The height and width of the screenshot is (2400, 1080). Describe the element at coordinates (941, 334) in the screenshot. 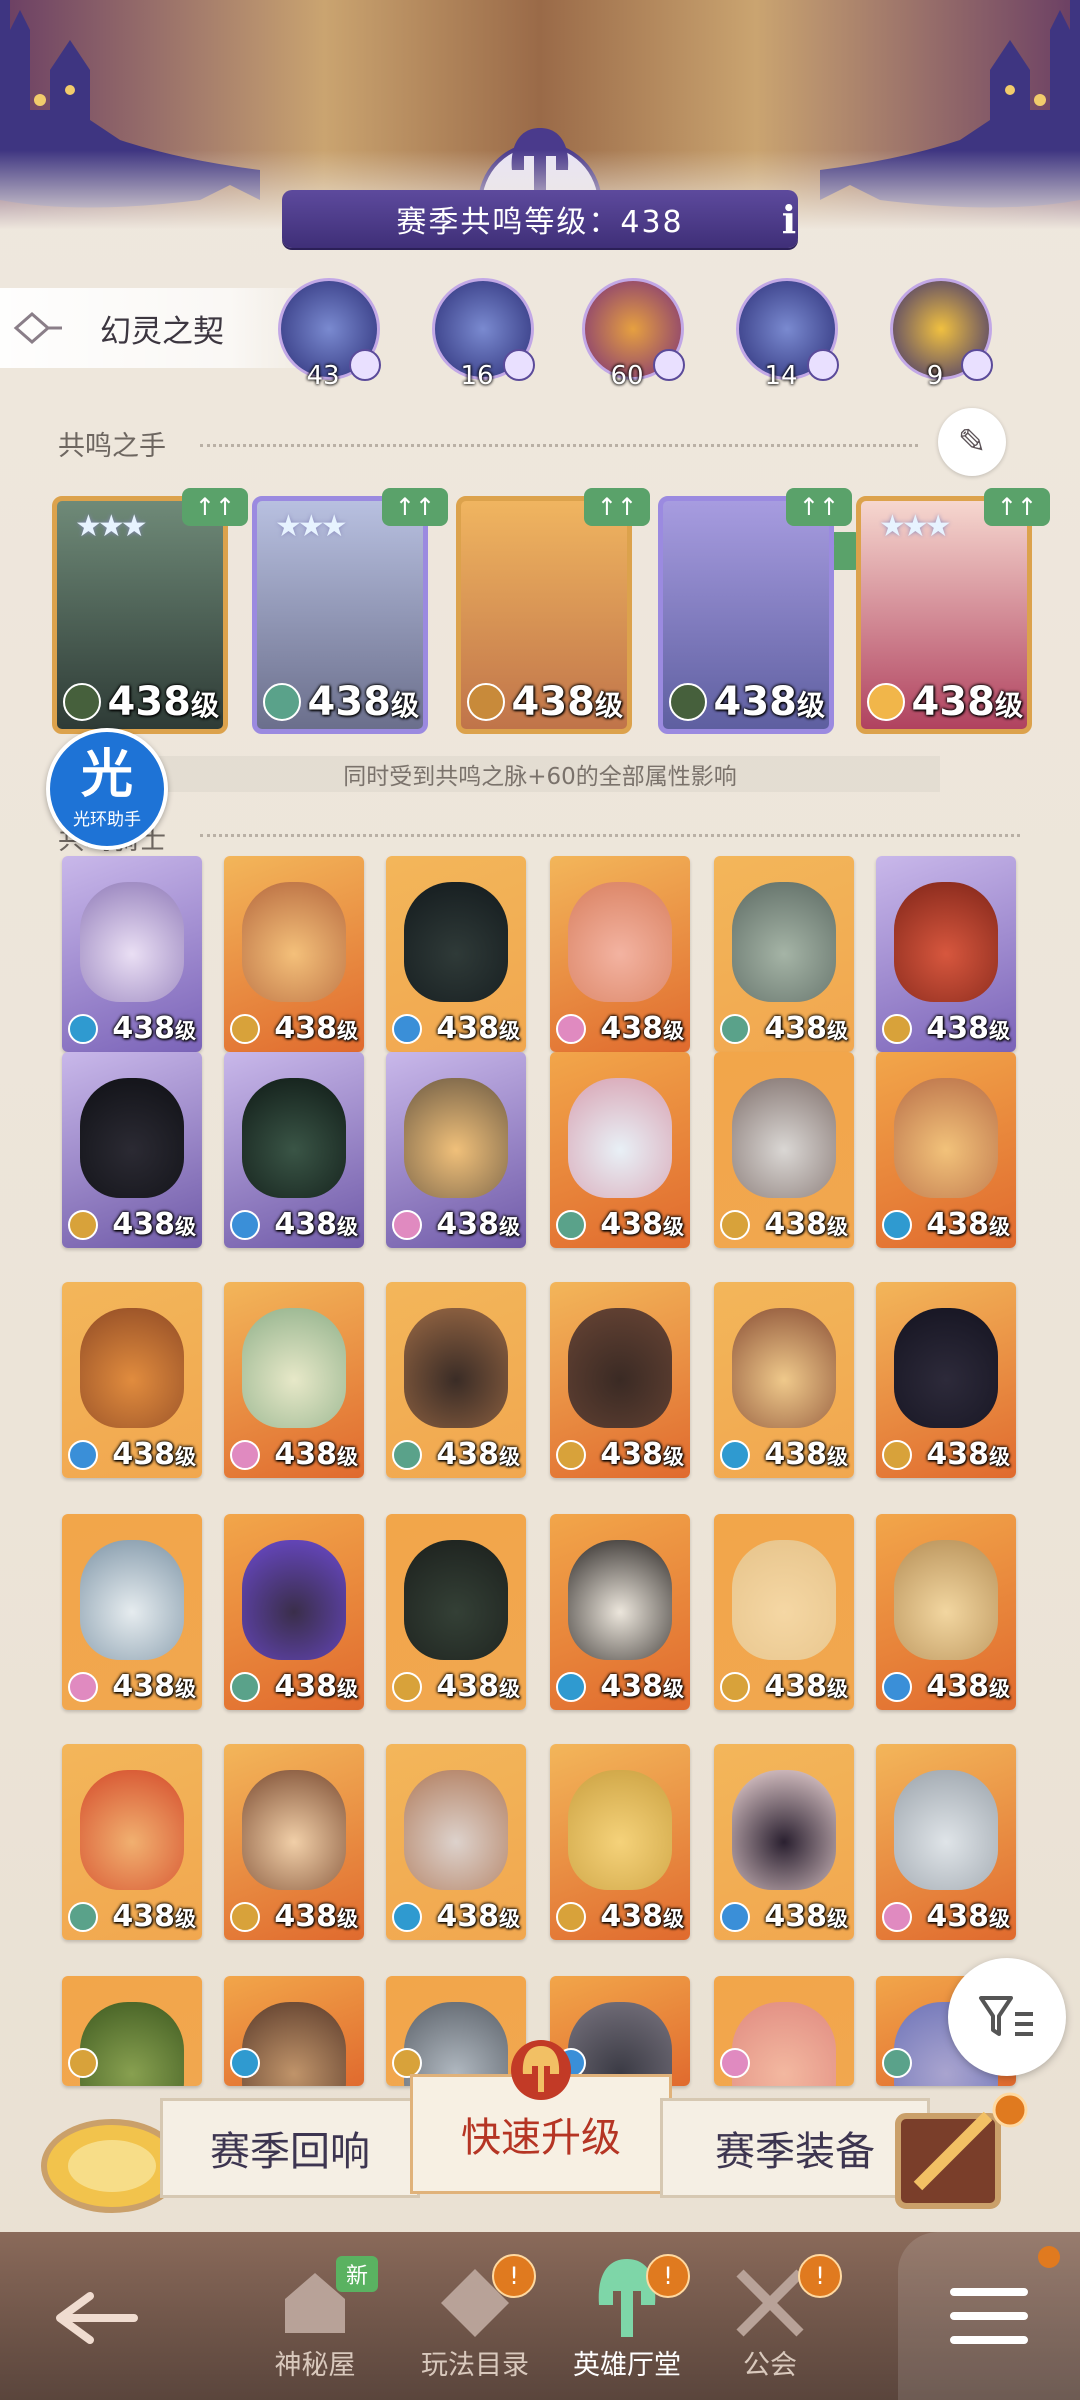

I see `contract-slot-5: 9` at that location.